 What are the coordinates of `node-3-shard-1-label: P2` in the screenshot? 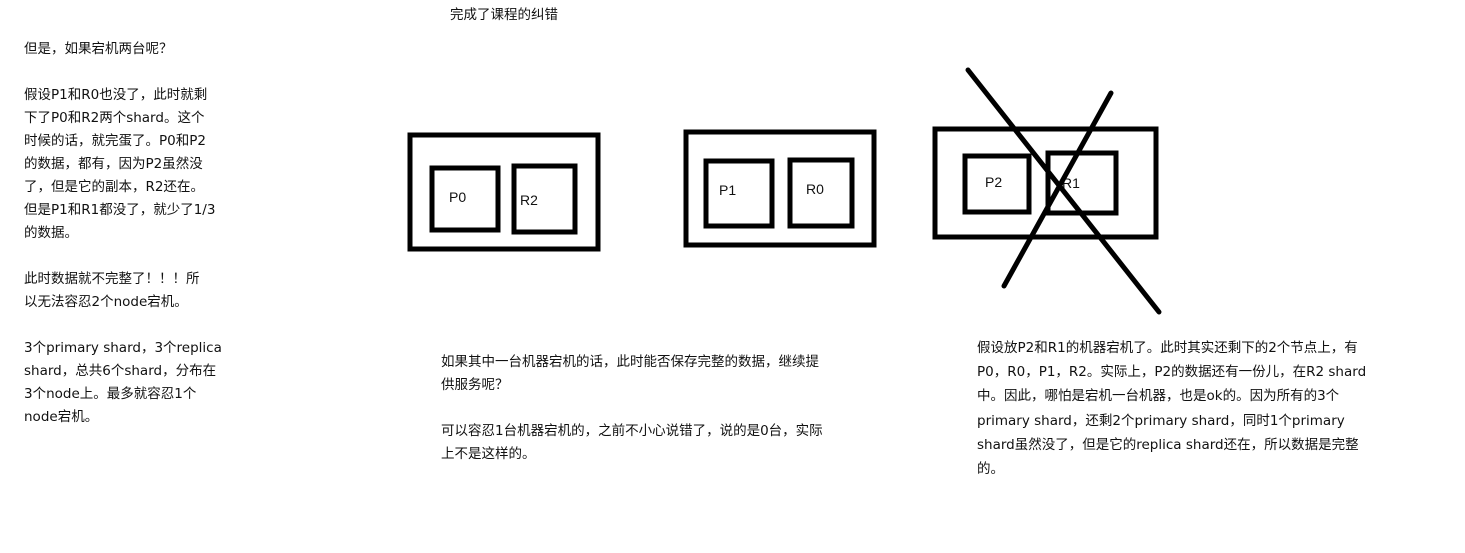 It's located at (993, 182).